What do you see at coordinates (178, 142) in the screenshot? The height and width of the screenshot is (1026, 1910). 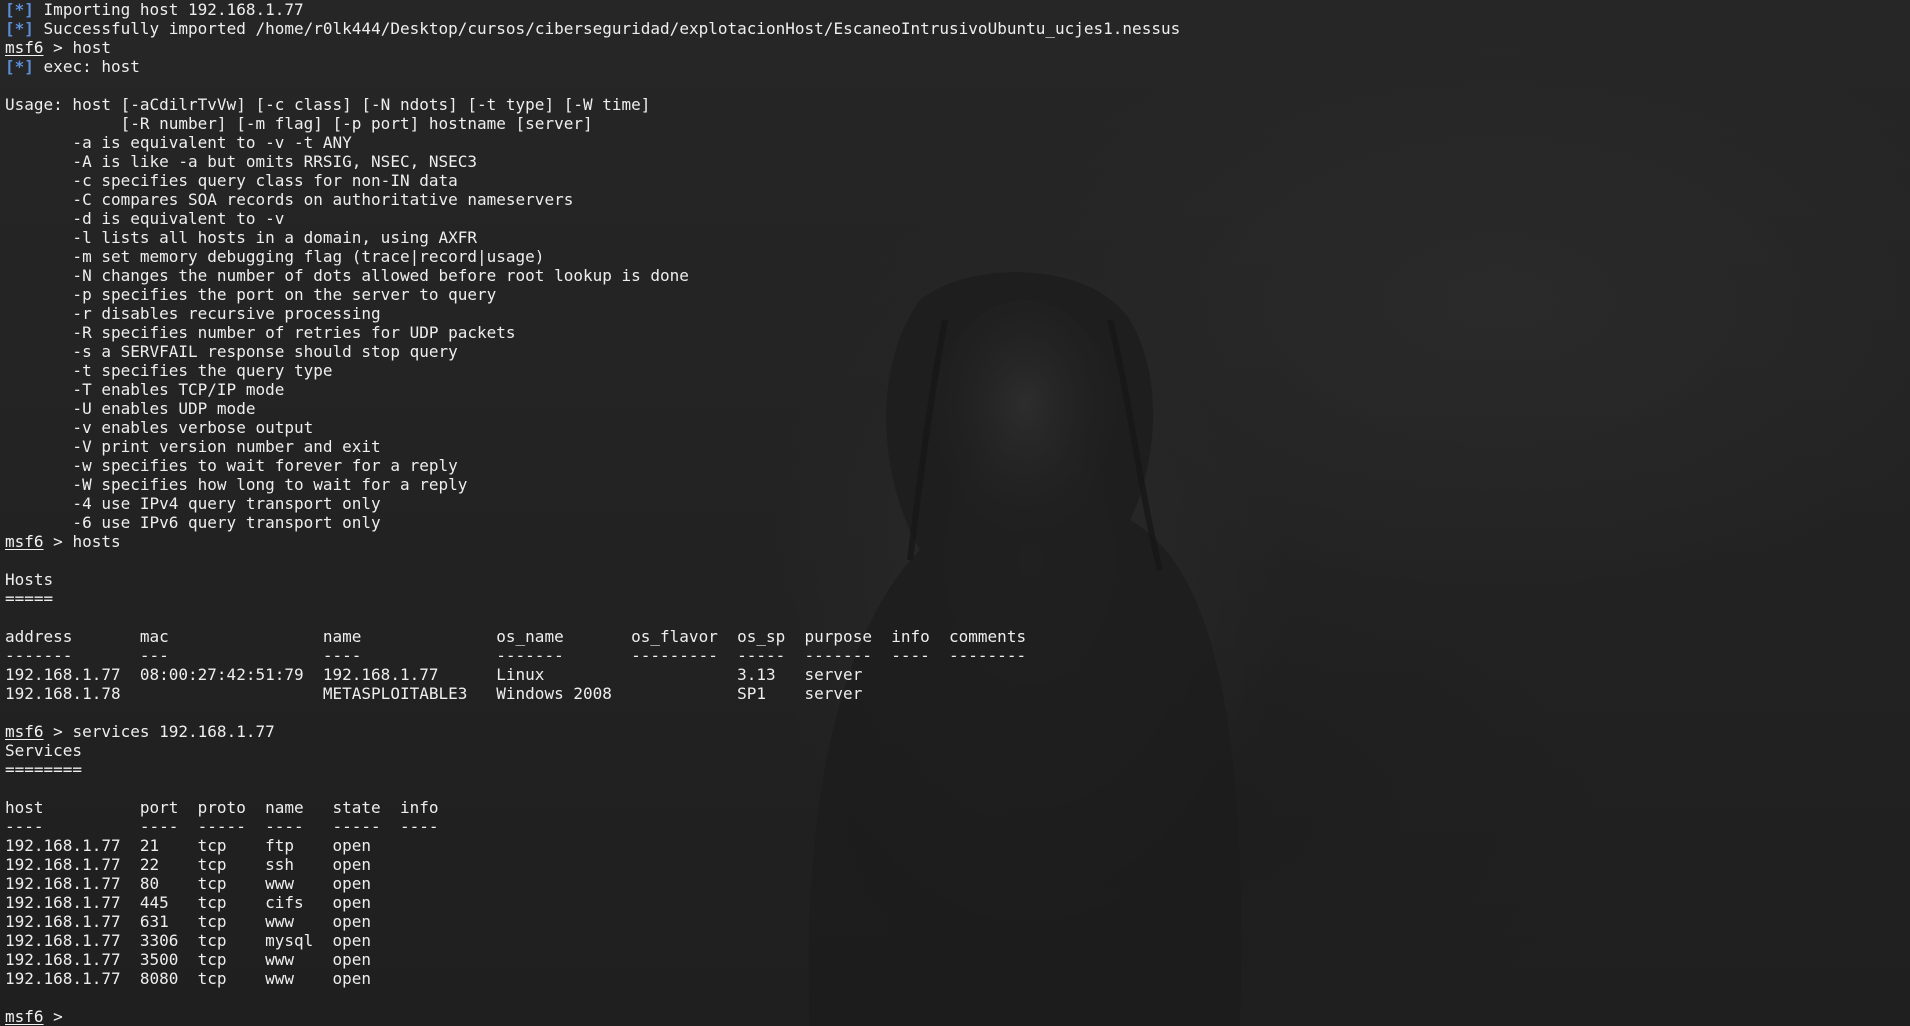 I see `output-text: -a is equivalent to -v -t ANY` at bounding box center [178, 142].